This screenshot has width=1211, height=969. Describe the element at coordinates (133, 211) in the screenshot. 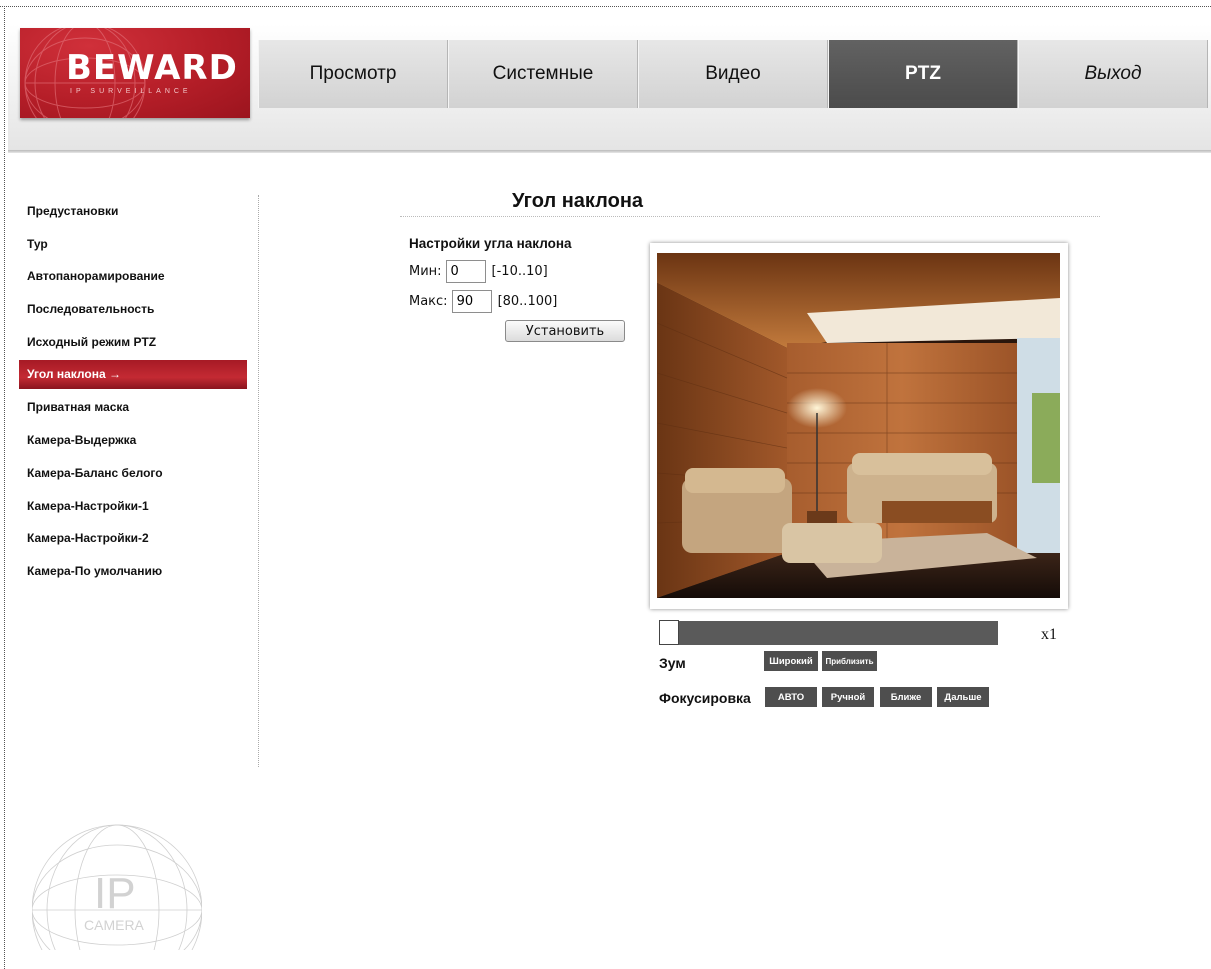

I see `sidebar-item-presets: Предустановки` at that location.